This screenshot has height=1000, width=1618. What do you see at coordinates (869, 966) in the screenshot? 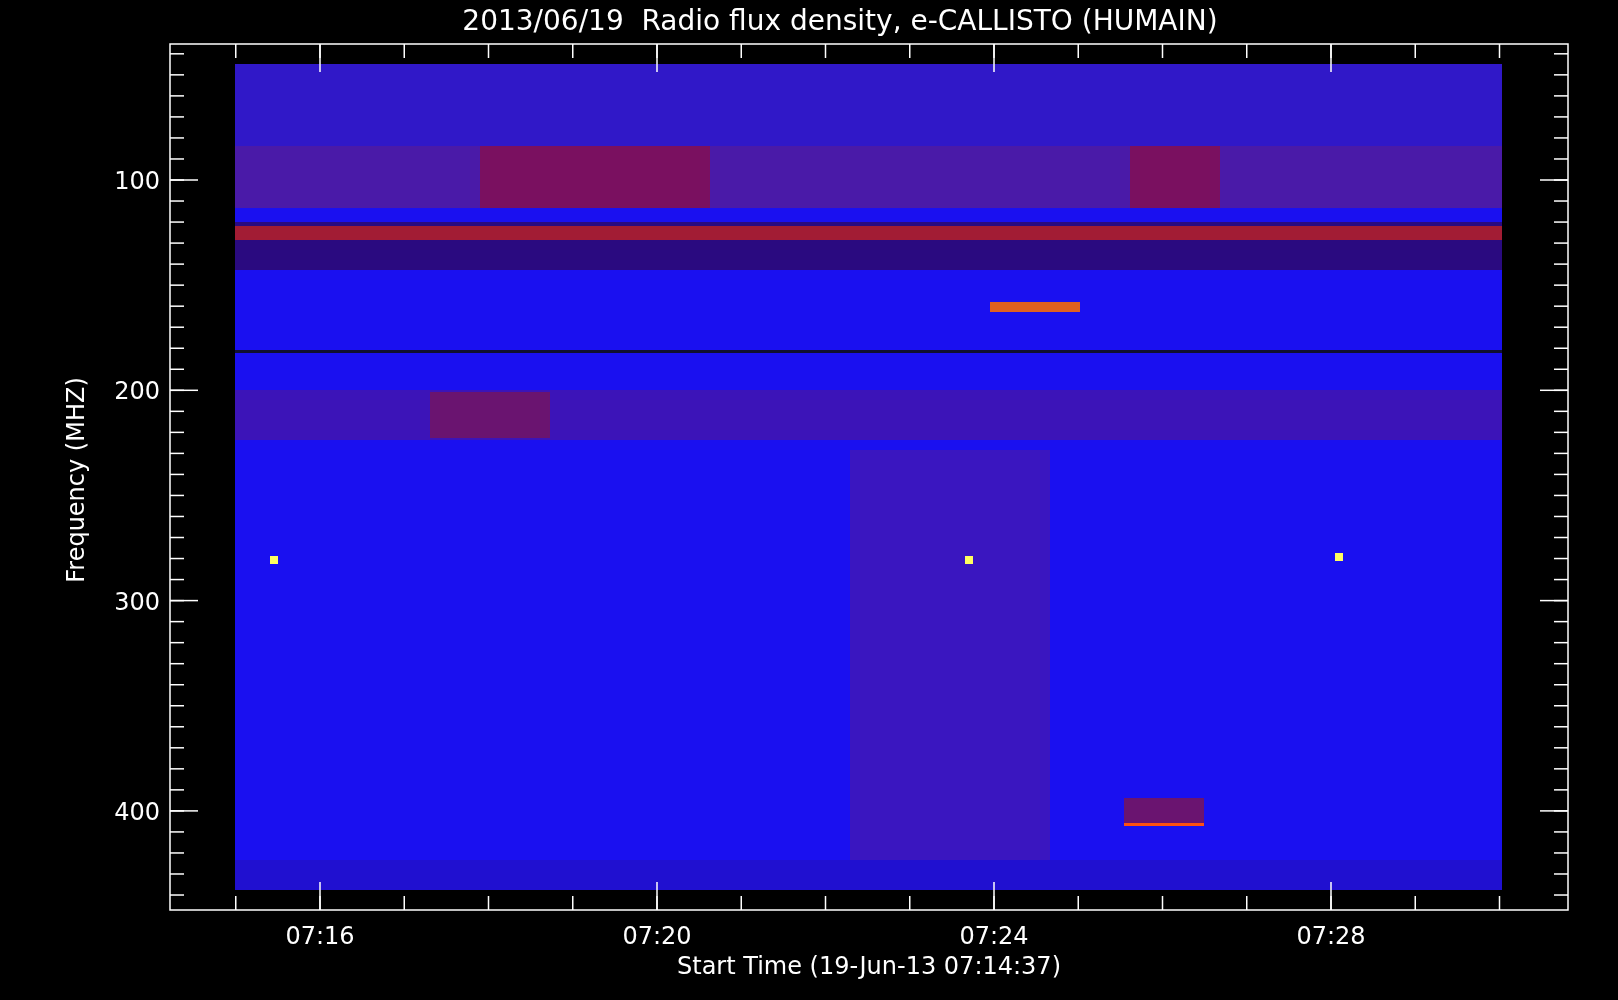
I see `x-axis-title: Start Time (19-Jun-13 07:14:37)` at bounding box center [869, 966].